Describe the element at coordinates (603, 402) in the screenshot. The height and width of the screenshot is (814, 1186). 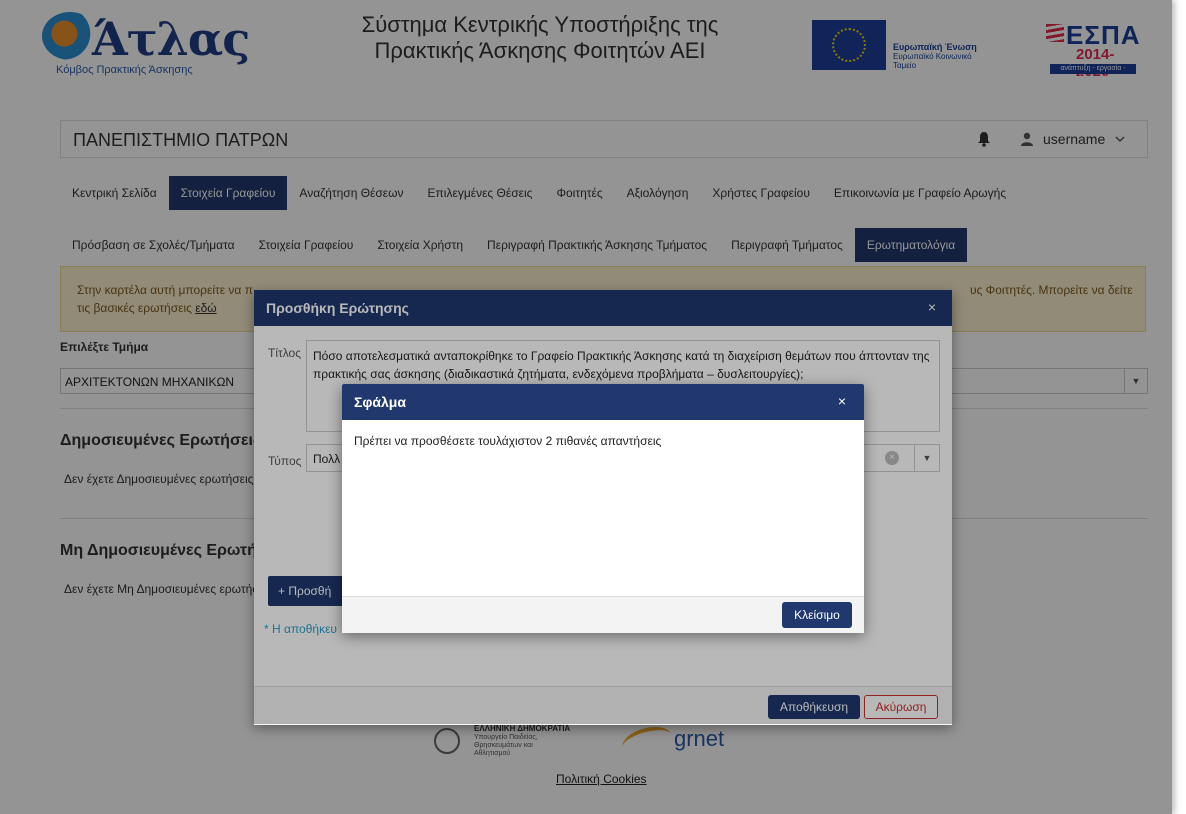
I see `error-modal-header: Σφάλμα ×` at that location.